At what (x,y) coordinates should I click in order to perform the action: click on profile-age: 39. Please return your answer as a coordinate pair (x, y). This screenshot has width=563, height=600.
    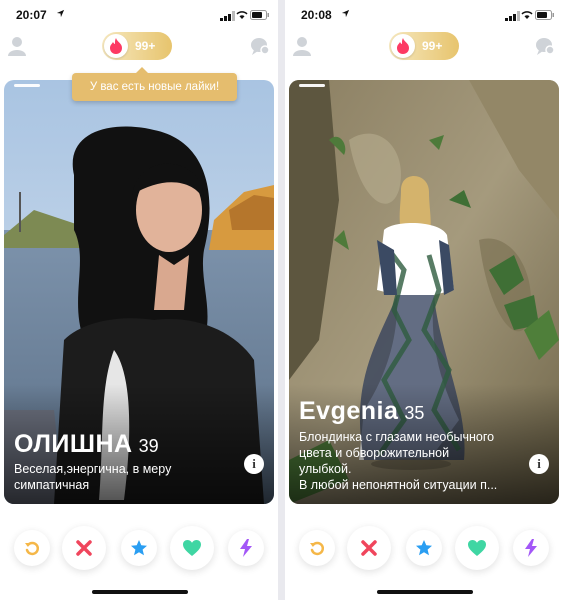
    Looking at the image, I should click on (148, 446).